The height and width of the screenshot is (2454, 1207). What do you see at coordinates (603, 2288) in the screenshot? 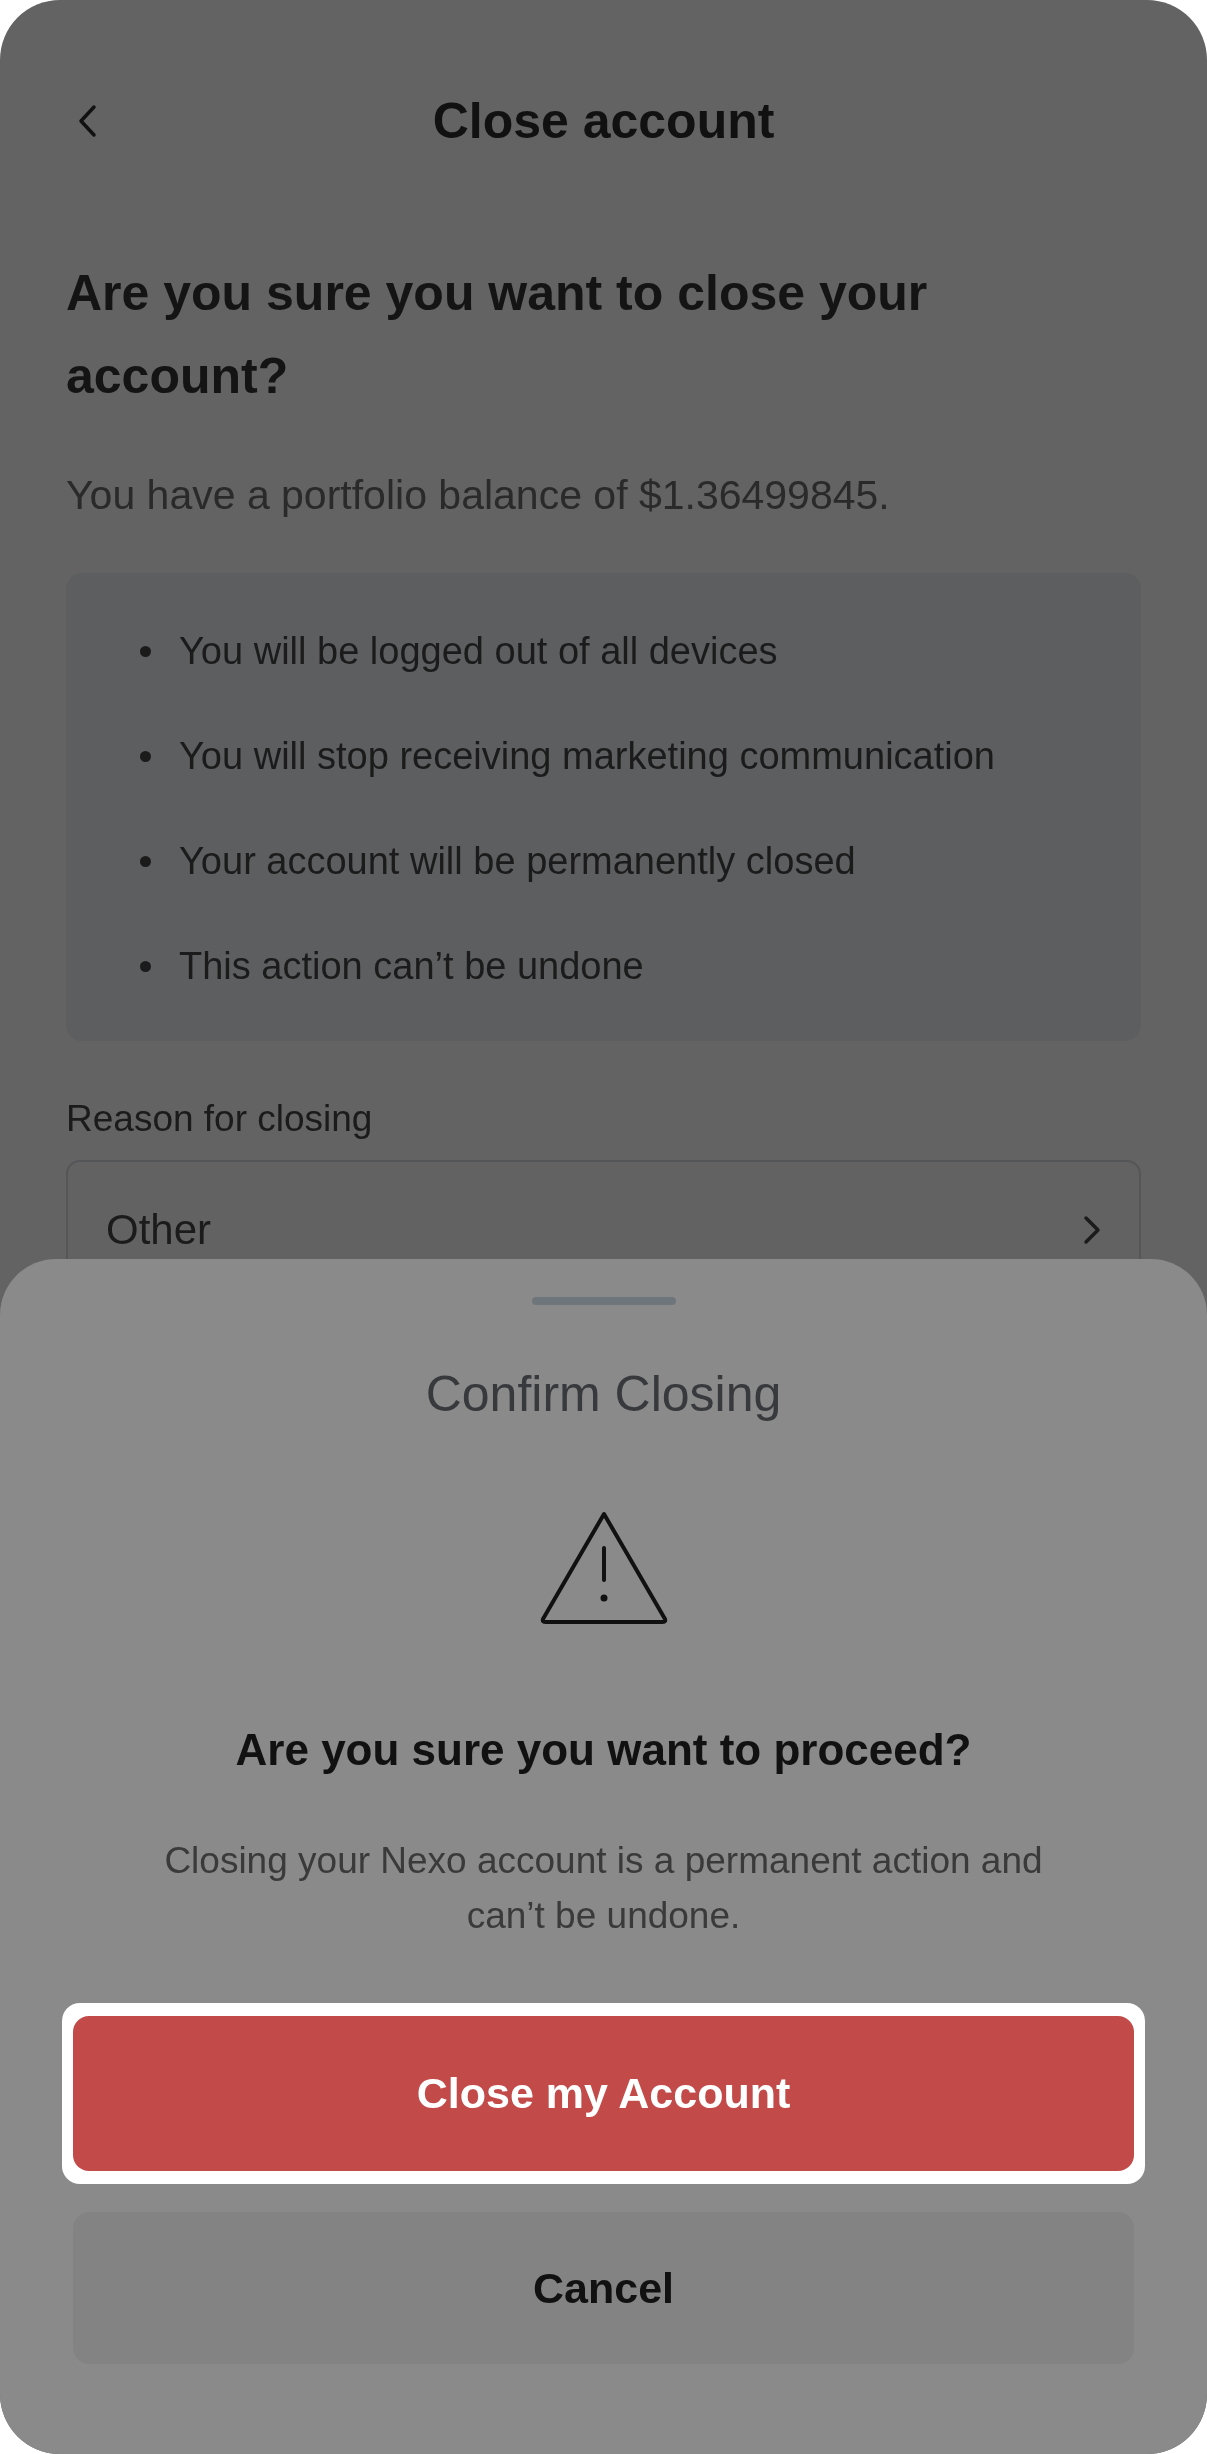
I see `cancel-button: Cancel` at bounding box center [603, 2288].